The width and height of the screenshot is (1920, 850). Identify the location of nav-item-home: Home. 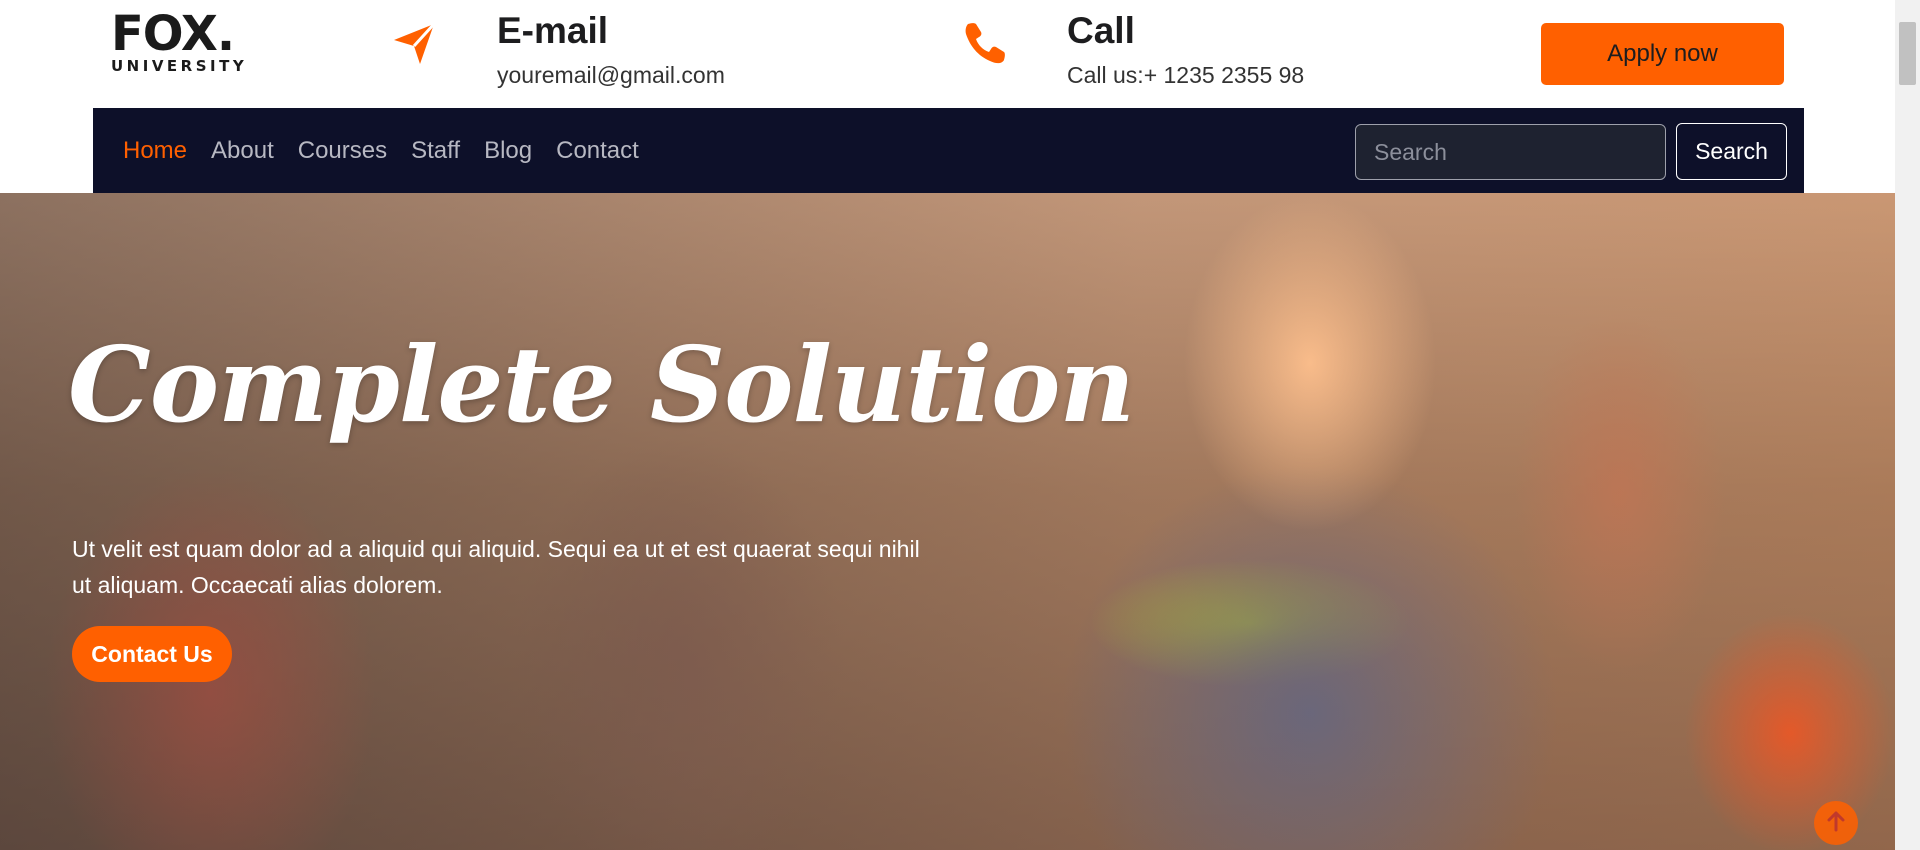
(155, 151).